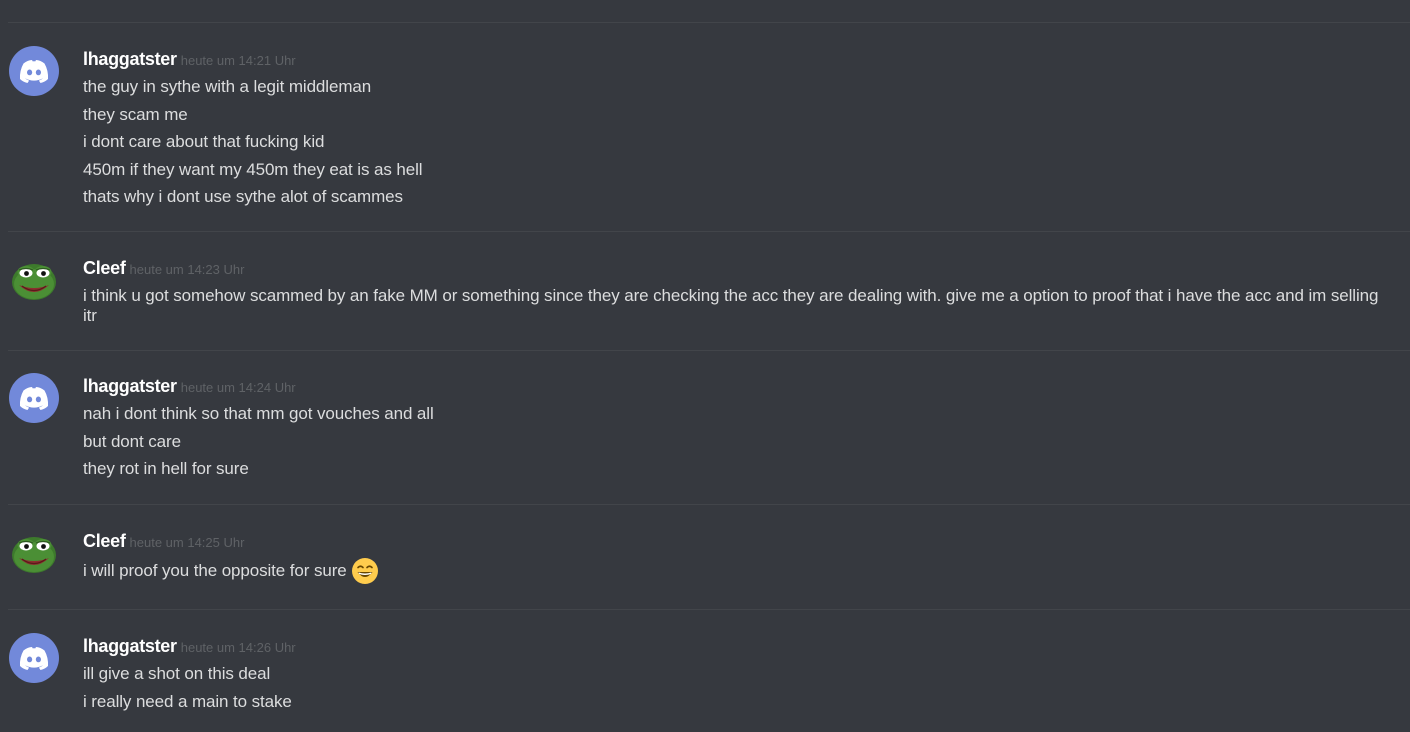 The width and height of the screenshot is (1410, 732). What do you see at coordinates (238, 387) in the screenshot?
I see `timestamp: heute um 14:24 Uhr` at bounding box center [238, 387].